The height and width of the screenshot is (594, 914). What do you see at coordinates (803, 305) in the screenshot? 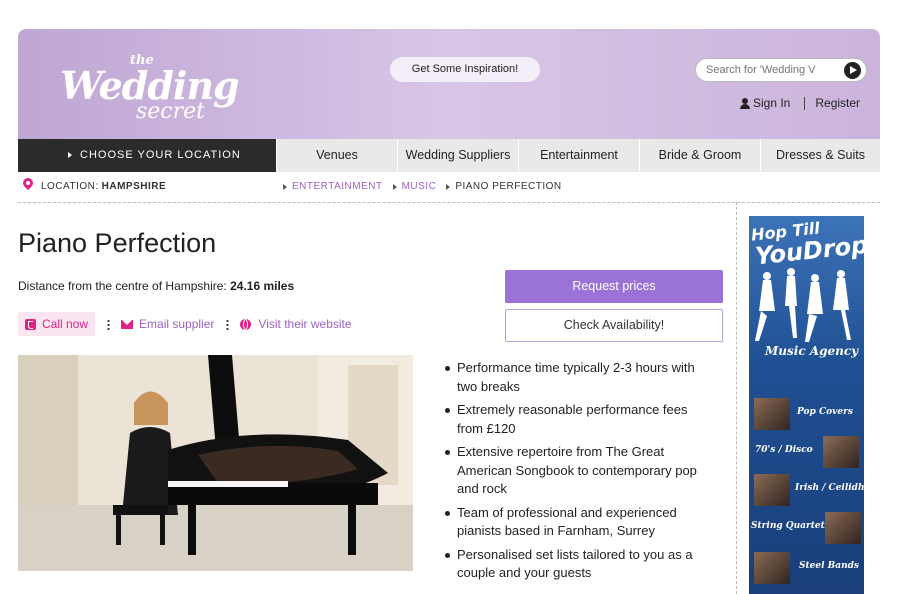
I see `dancers-illustration` at bounding box center [803, 305].